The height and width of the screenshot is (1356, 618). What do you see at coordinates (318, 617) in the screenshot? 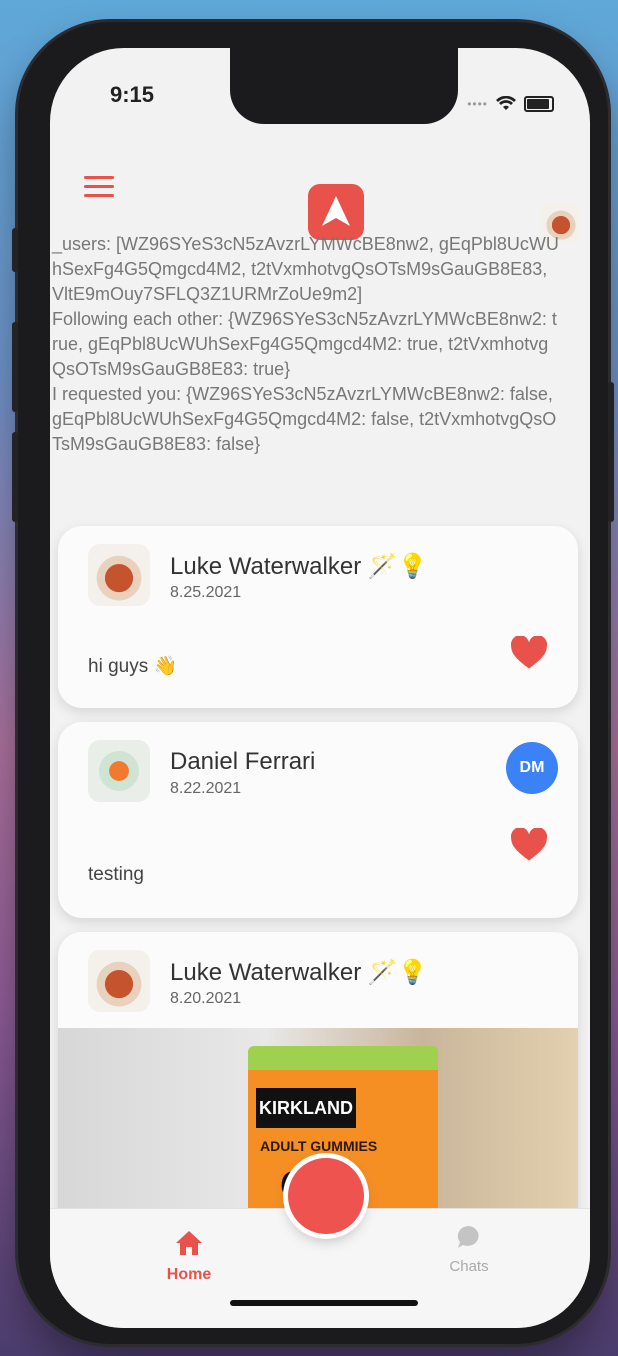
I see `post-card: Luke Waterwalker 🪄💡 8.25.2021 hi guys 👋` at bounding box center [318, 617].